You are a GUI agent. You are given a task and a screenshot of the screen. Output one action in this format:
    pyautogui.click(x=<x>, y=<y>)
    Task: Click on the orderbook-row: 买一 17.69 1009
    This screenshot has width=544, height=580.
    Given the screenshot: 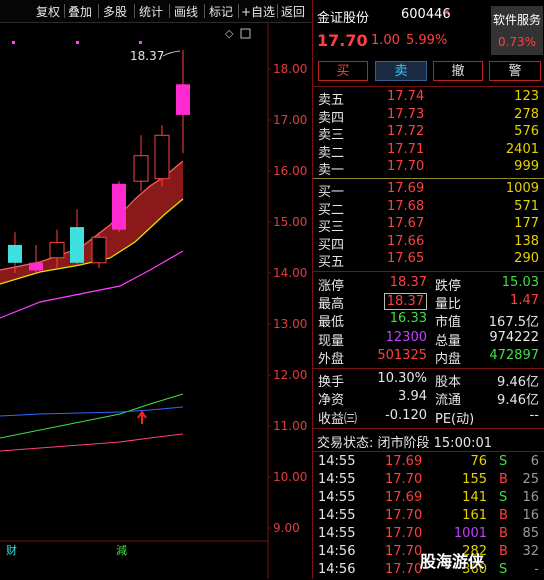 What is the action you would take?
    pyautogui.click(x=428, y=190)
    